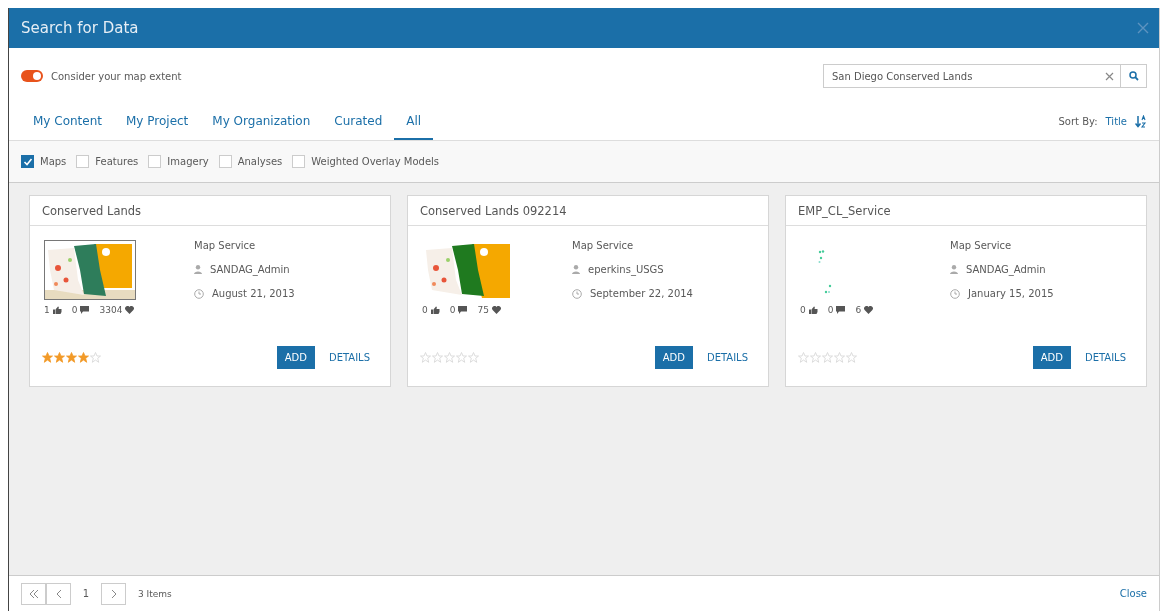  What do you see at coordinates (1133, 76) in the screenshot?
I see `search-icon` at bounding box center [1133, 76].